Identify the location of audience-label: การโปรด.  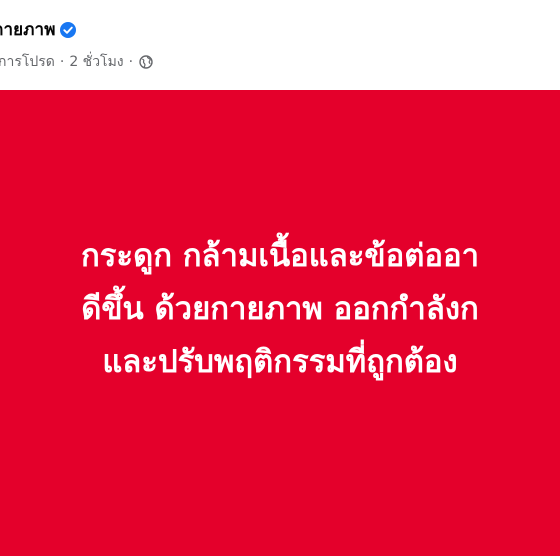
(27, 62).